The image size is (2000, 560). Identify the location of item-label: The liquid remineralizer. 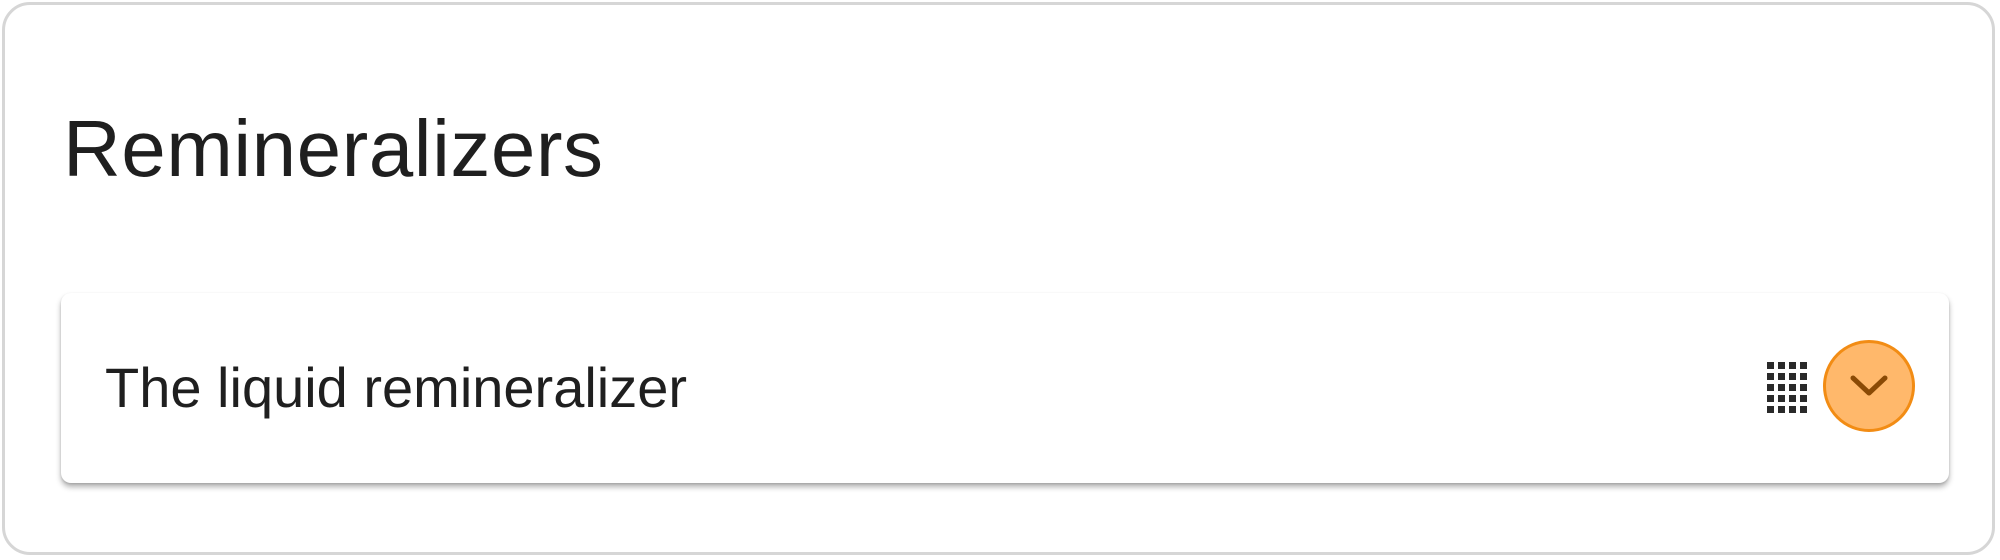
(396, 387).